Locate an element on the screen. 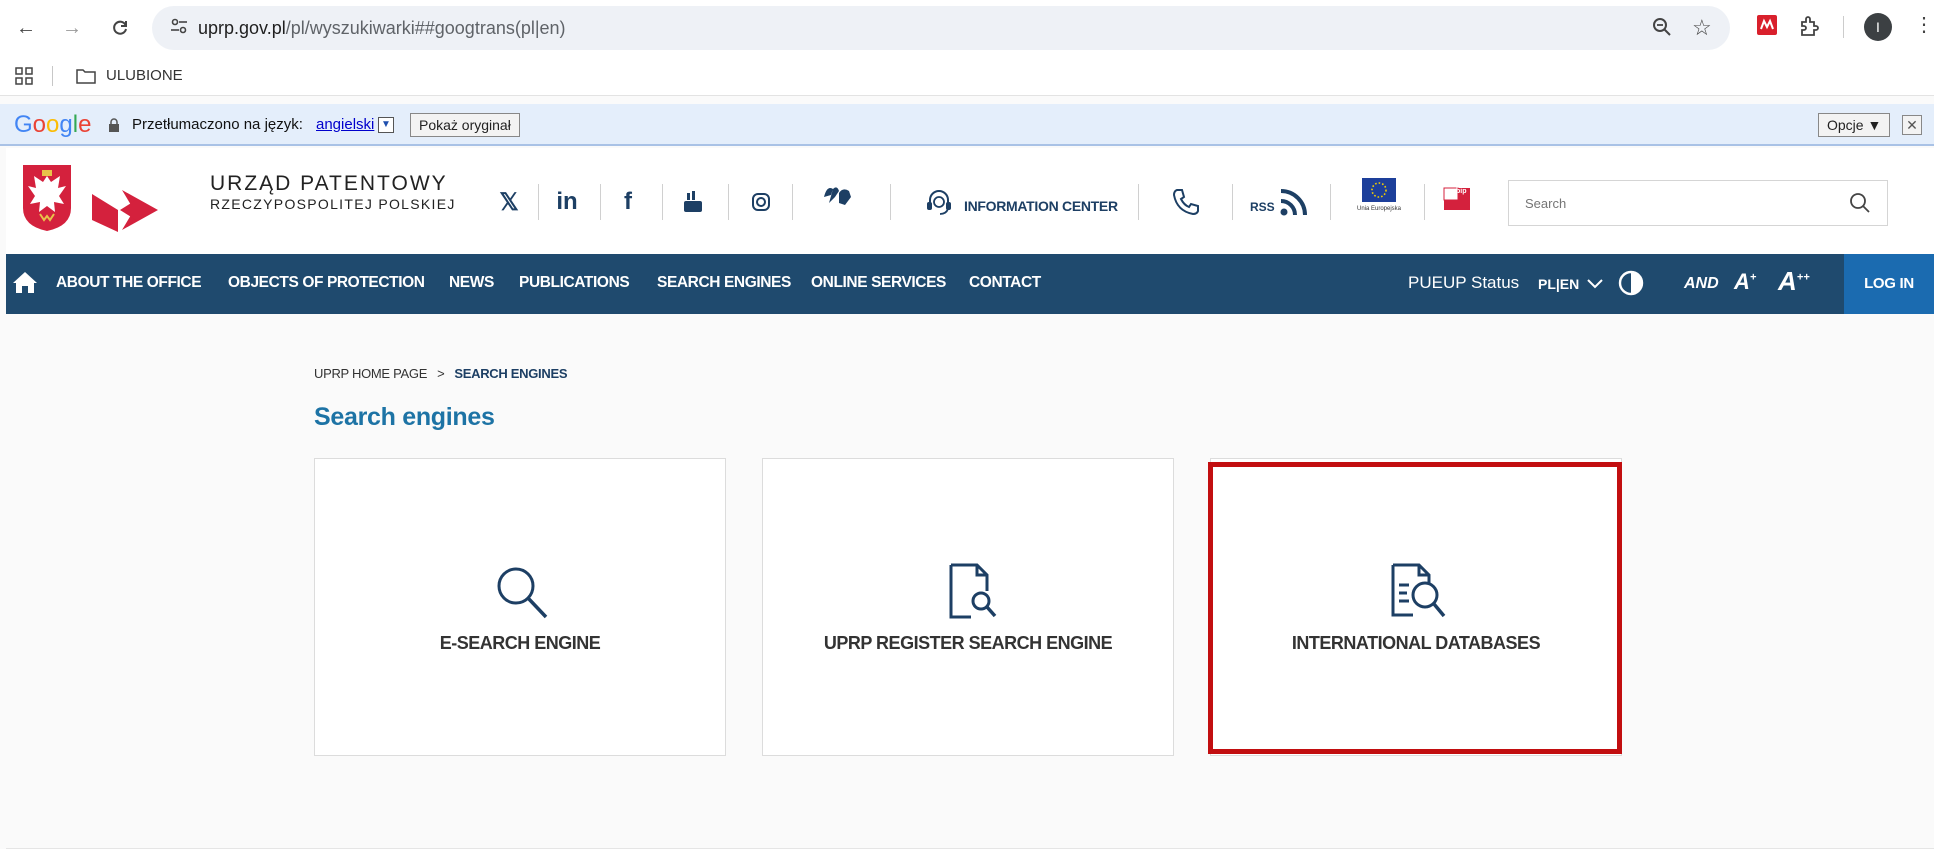 The height and width of the screenshot is (849, 1934). reload-icon is located at coordinates (120, 28).